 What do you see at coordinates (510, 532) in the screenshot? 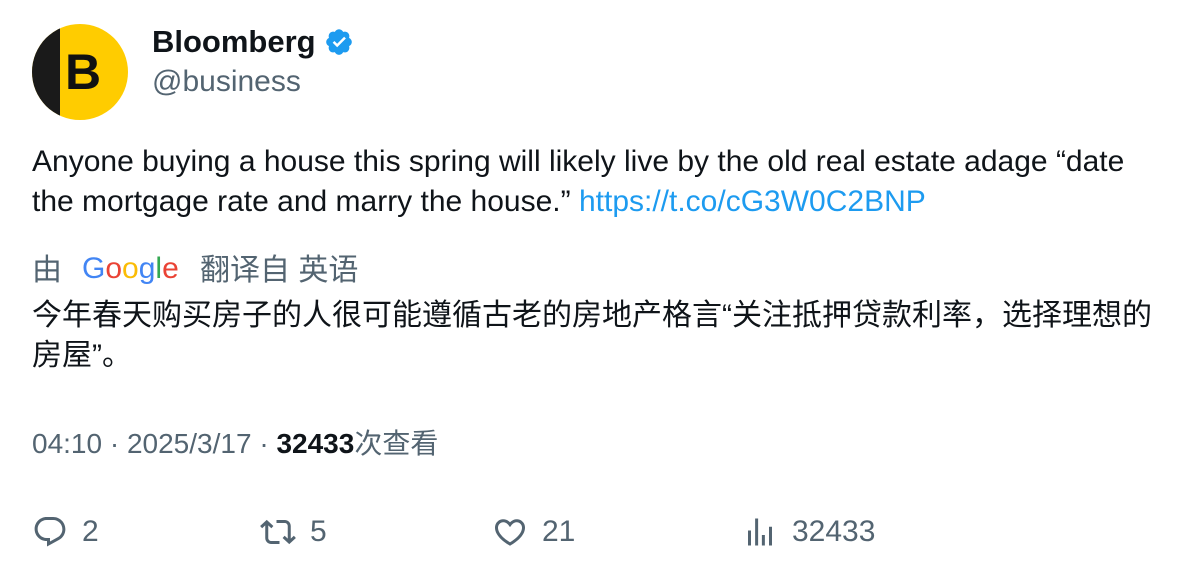
I see `like-icon` at bounding box center [510, 532].